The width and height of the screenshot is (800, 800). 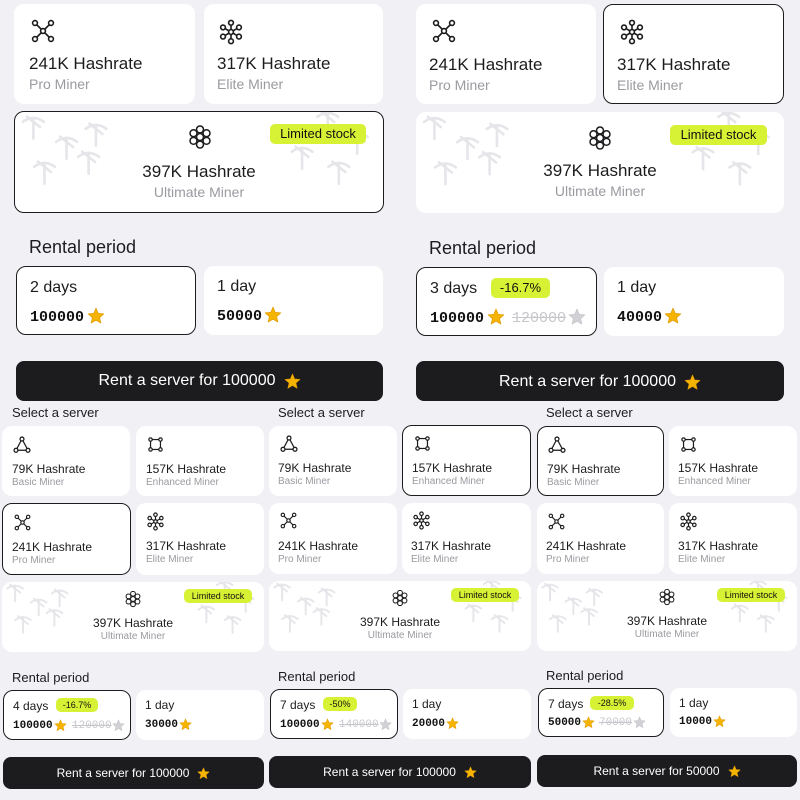 What do you see at coordinates (429, 724) in the screenshot?
I see `rental-price: 20000` at bounding box center [429, 724].